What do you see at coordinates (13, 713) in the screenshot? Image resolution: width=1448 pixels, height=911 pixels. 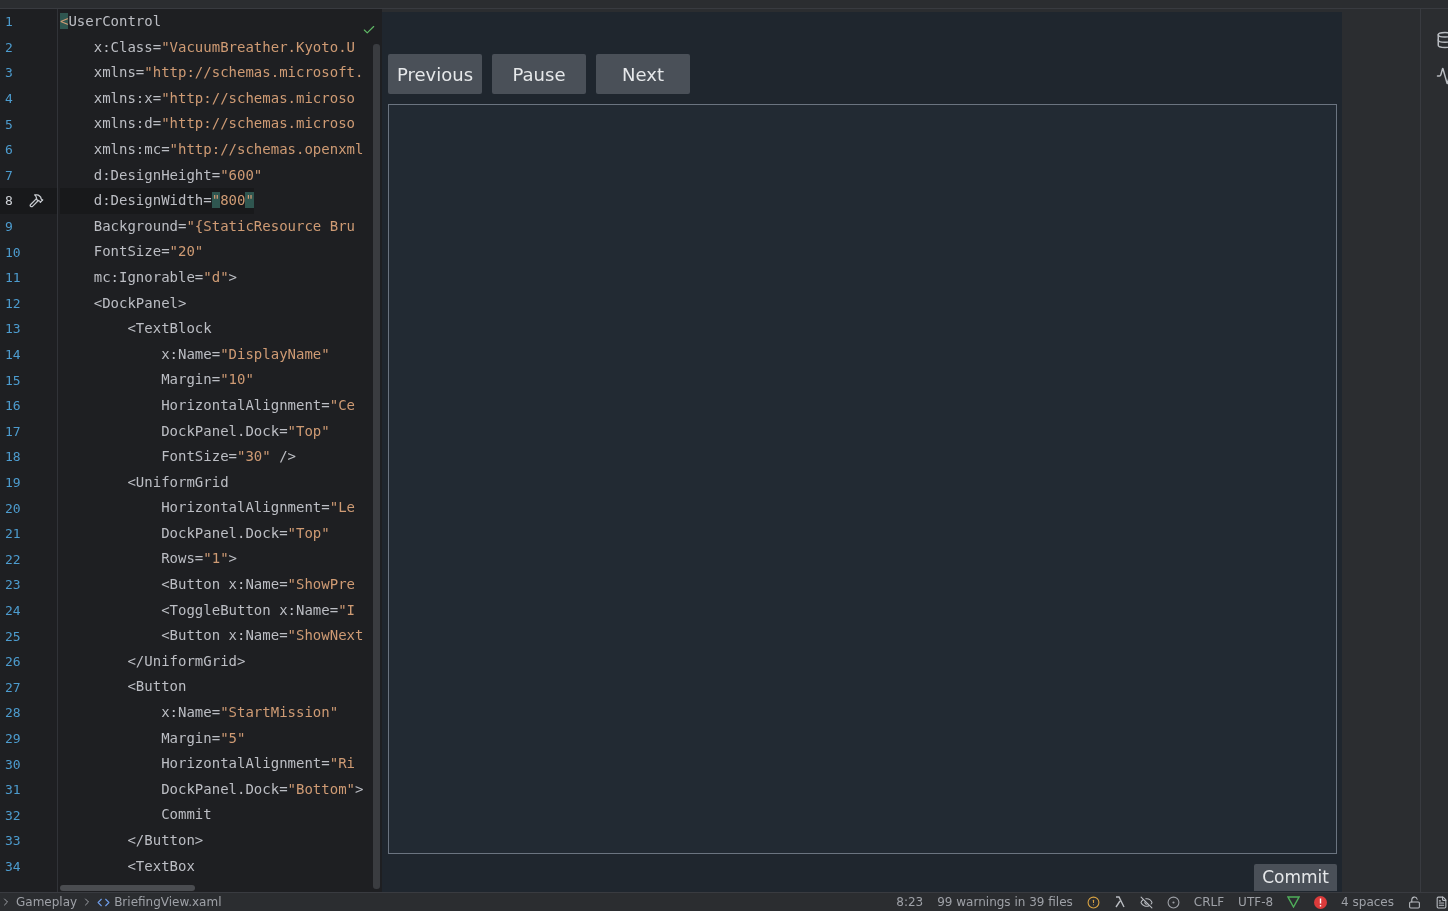 I see `line-number: 28` at bounding box center [13, 713].